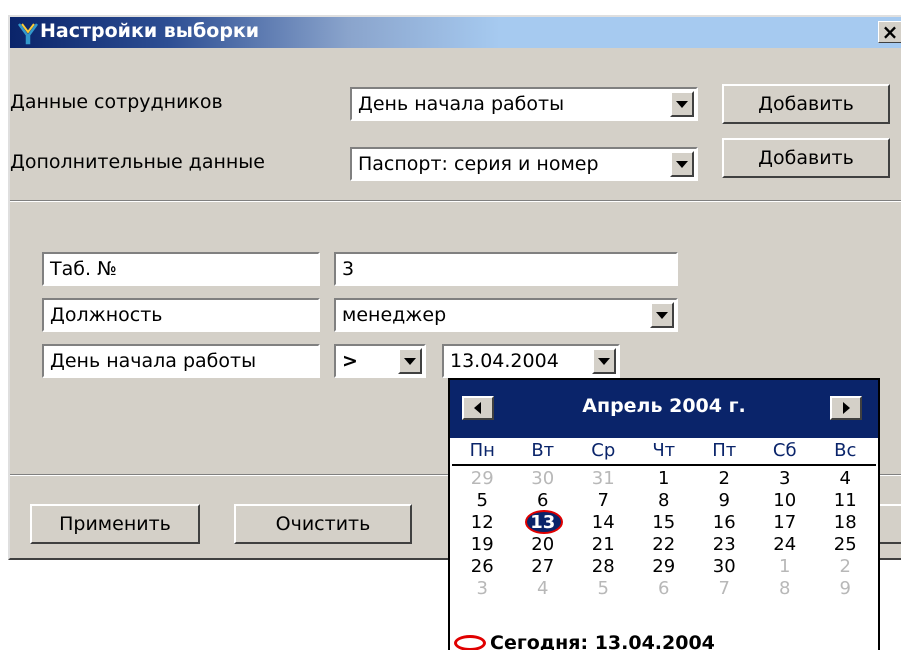 The image size is (901, 650). I want to click on weekday-label: Чт, so click(664, 450).